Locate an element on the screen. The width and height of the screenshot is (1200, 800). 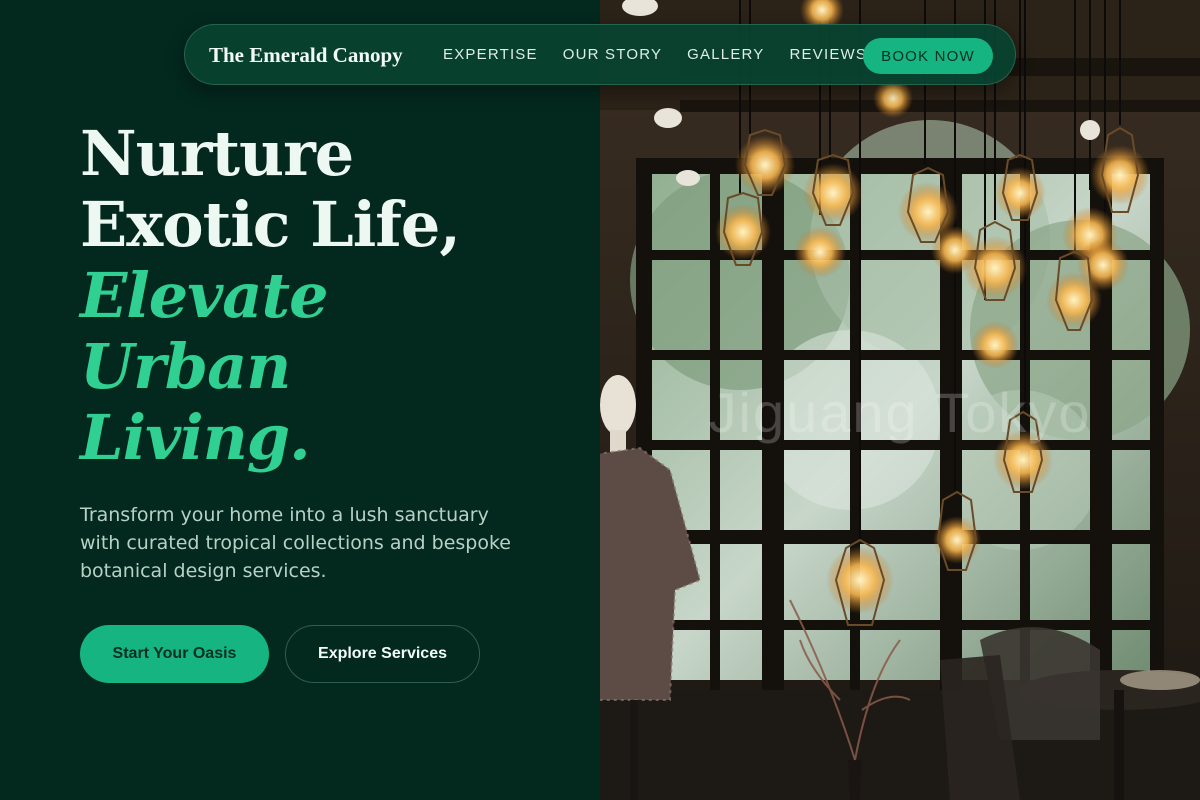
book-now-button: BOOK NOW is located at coordinates (928, 56).